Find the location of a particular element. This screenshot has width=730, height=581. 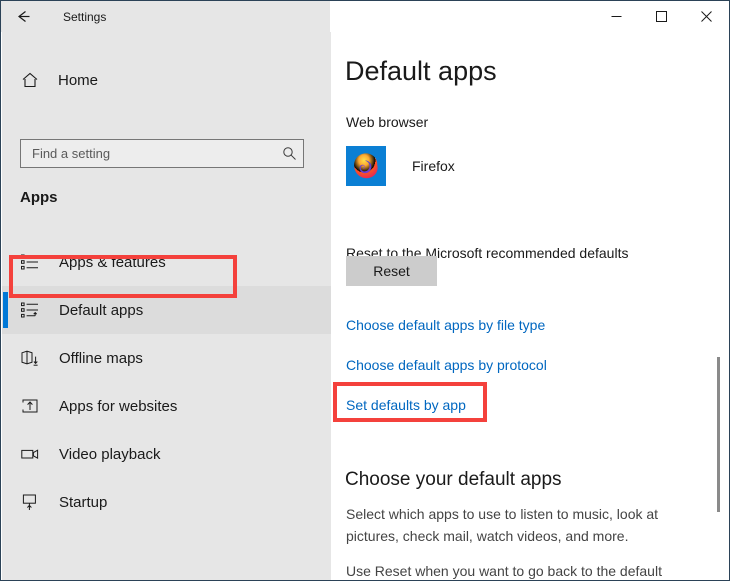

home-icon is located at coordinates (30, 80).